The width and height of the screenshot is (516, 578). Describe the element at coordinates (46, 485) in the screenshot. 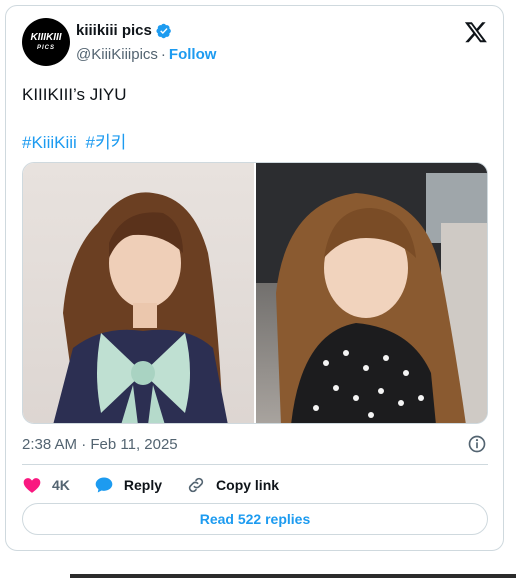

I see `like-button: 4K` at that location.